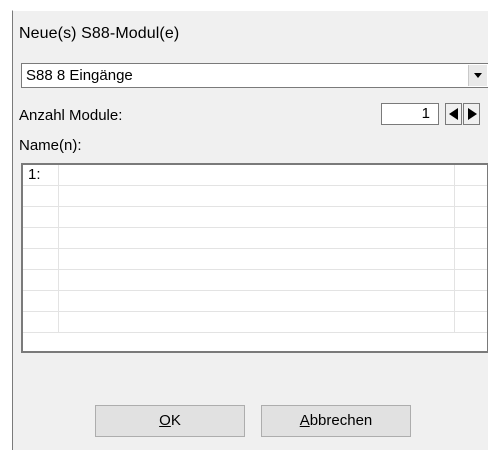 This screenshot has height=450, width=488. I want to click on module-type-selected-value: S88 8 Eingänge, so click(79, 75).